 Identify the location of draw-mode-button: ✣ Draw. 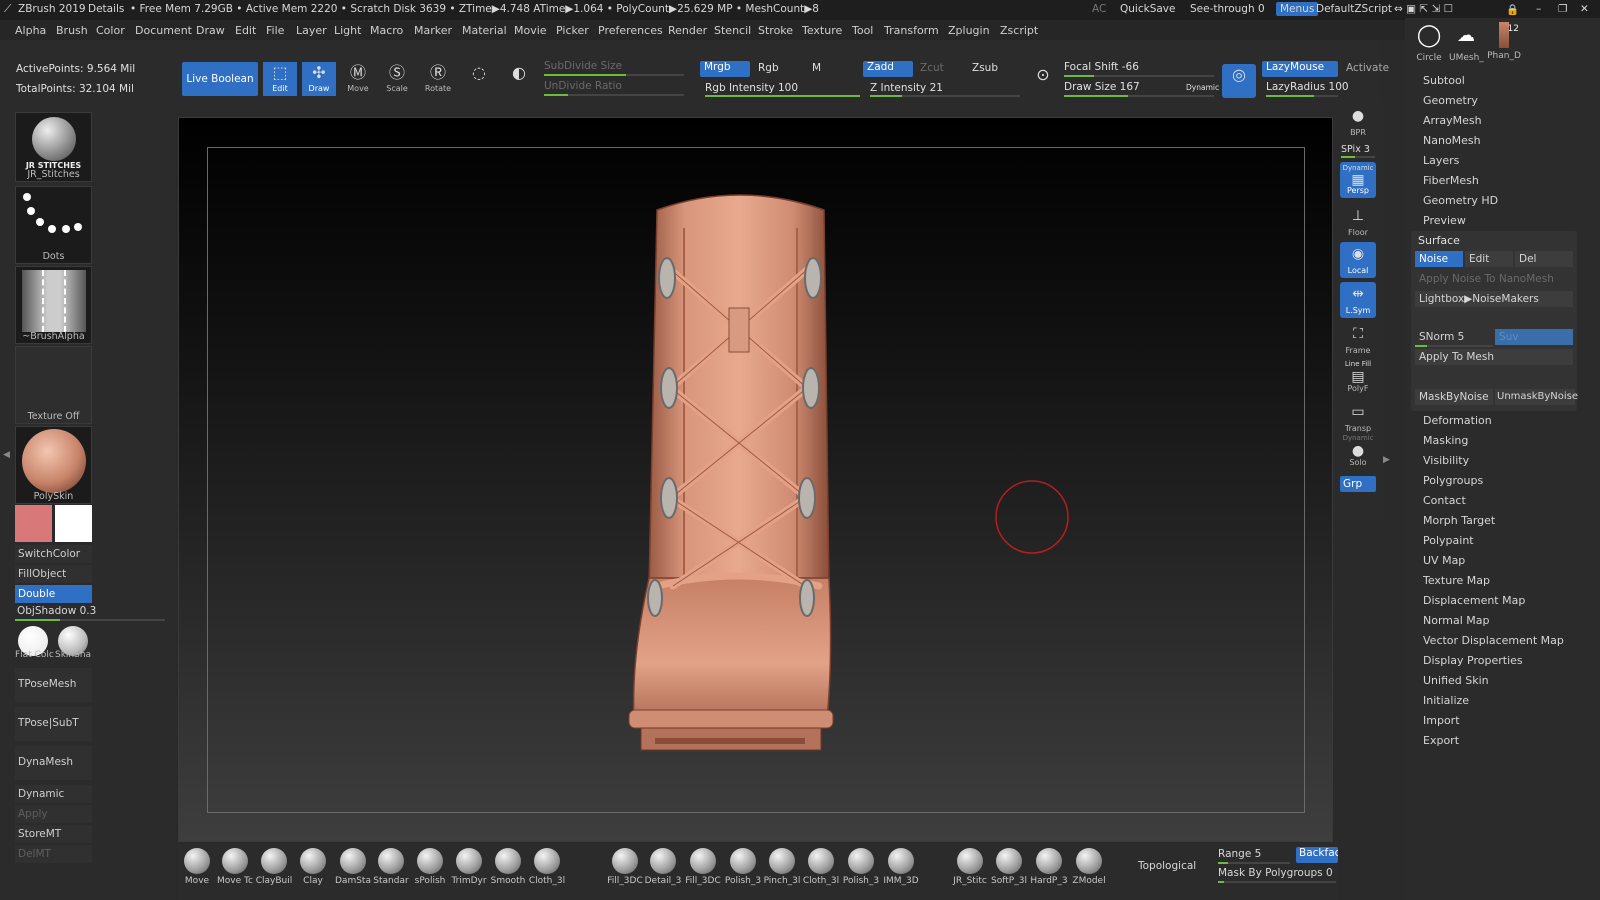
(319, 79).